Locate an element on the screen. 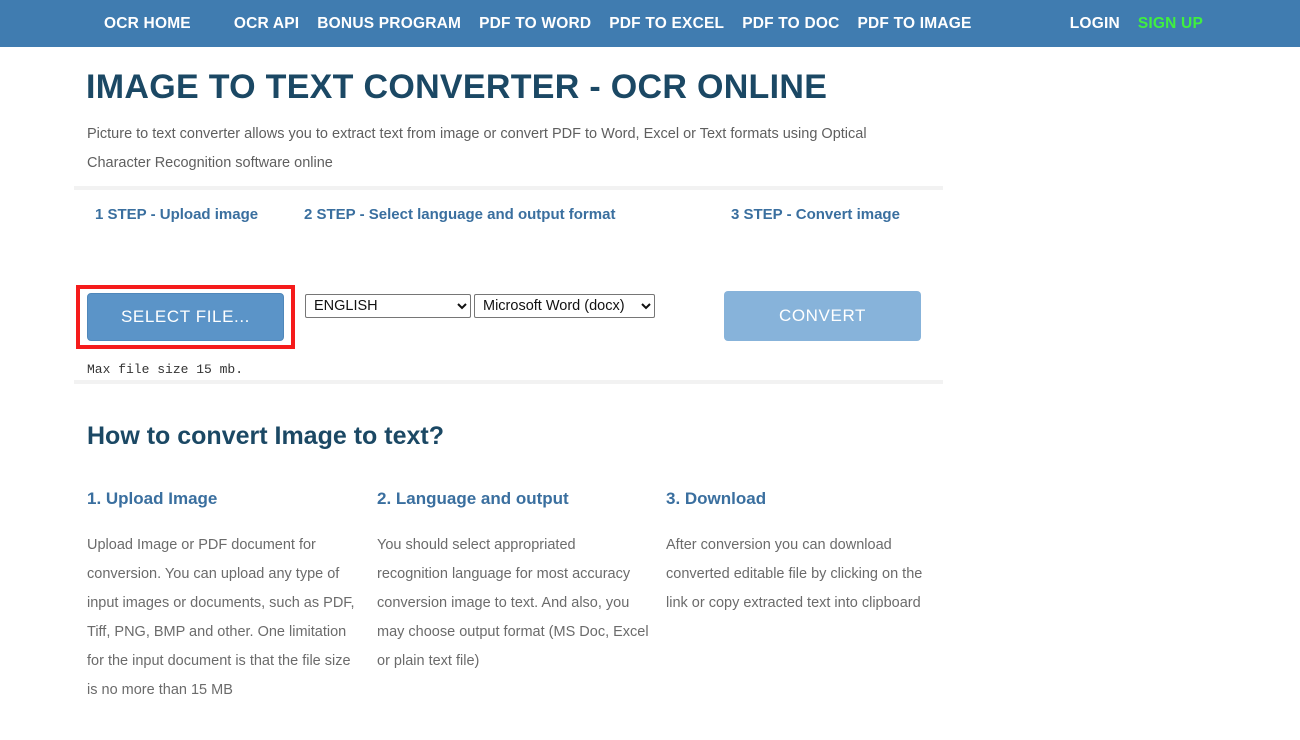 This screenshot has width=1300, height=740. howto-column-2-heading: 2. Language and output is located at coordinates (473, 498).